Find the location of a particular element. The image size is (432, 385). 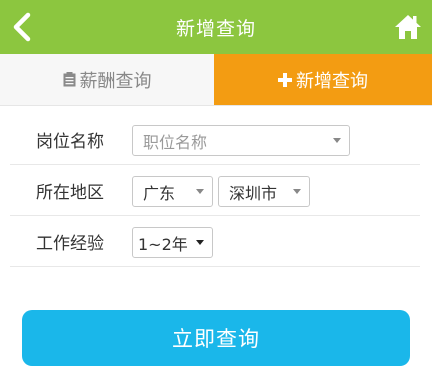

chevron-left-icon is located at coordinates (22, 27).